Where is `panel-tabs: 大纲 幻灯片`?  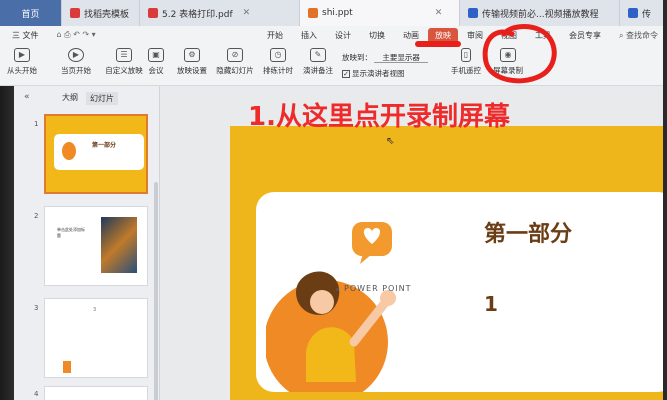 panel-tabs: 大纲 幻灯片 is located at coordinates (90, 98).